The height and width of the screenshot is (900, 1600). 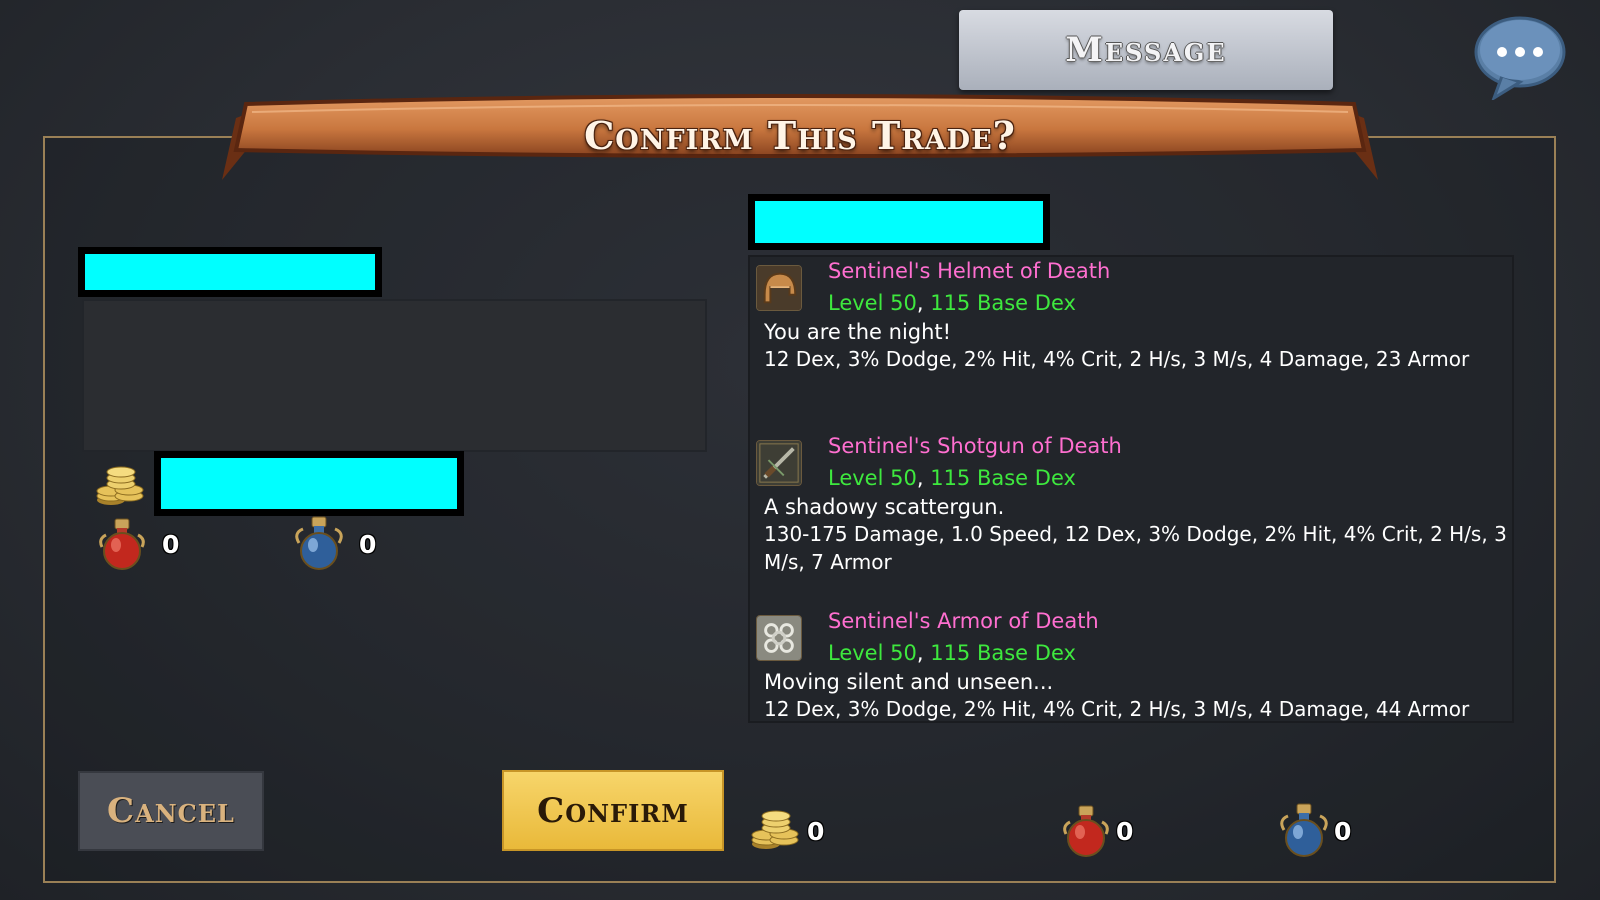 What do you see at coordinates (779, 638) in the screenshot?
I see `armor-icon` at bounding box center [779, 638].